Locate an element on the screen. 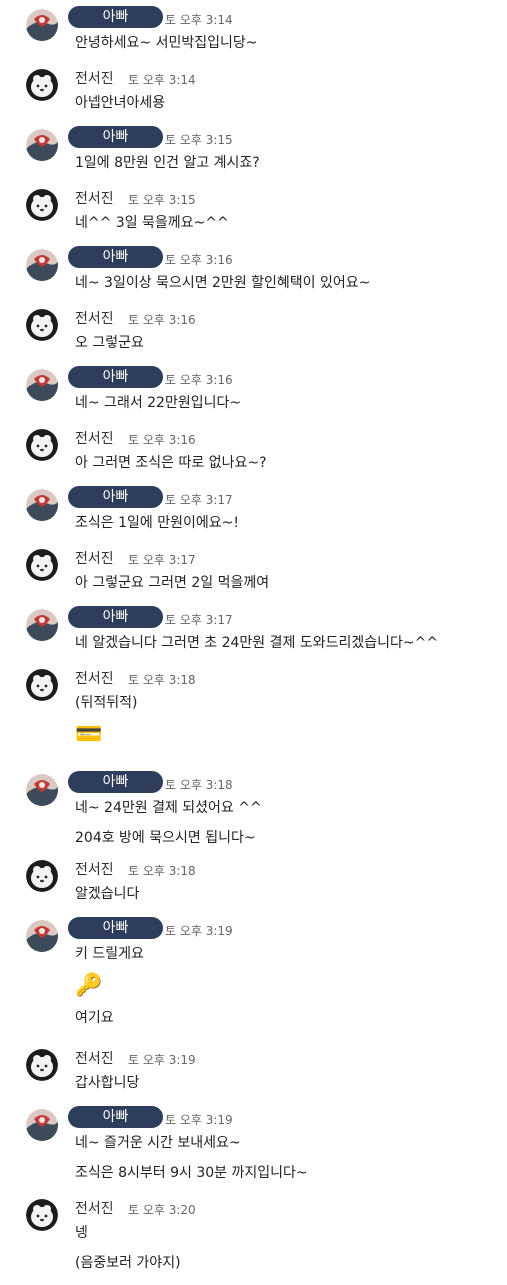  timestamp: 토 오후 3:20 is located at coordinates (162, 1210).